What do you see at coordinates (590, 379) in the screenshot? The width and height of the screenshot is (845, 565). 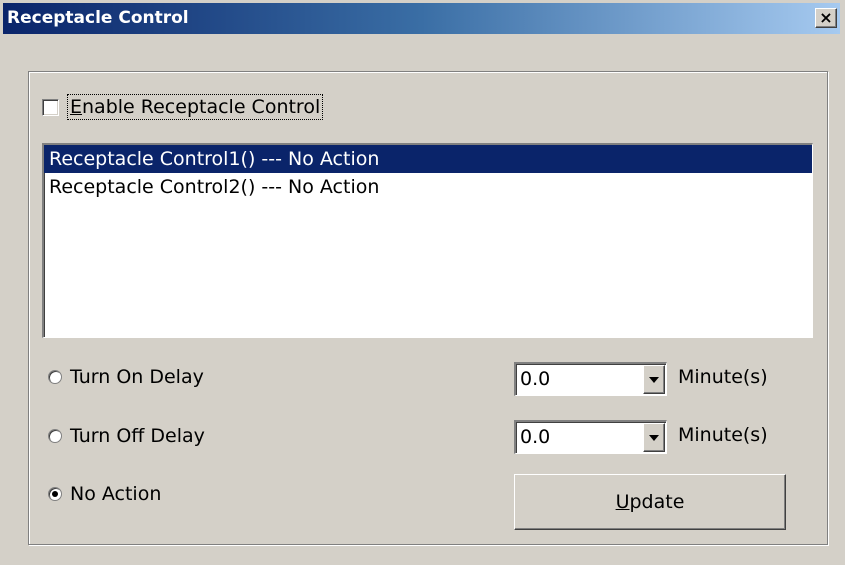 I see `turn-on-delay-select: 0.0` at bounding box center [590, 379].